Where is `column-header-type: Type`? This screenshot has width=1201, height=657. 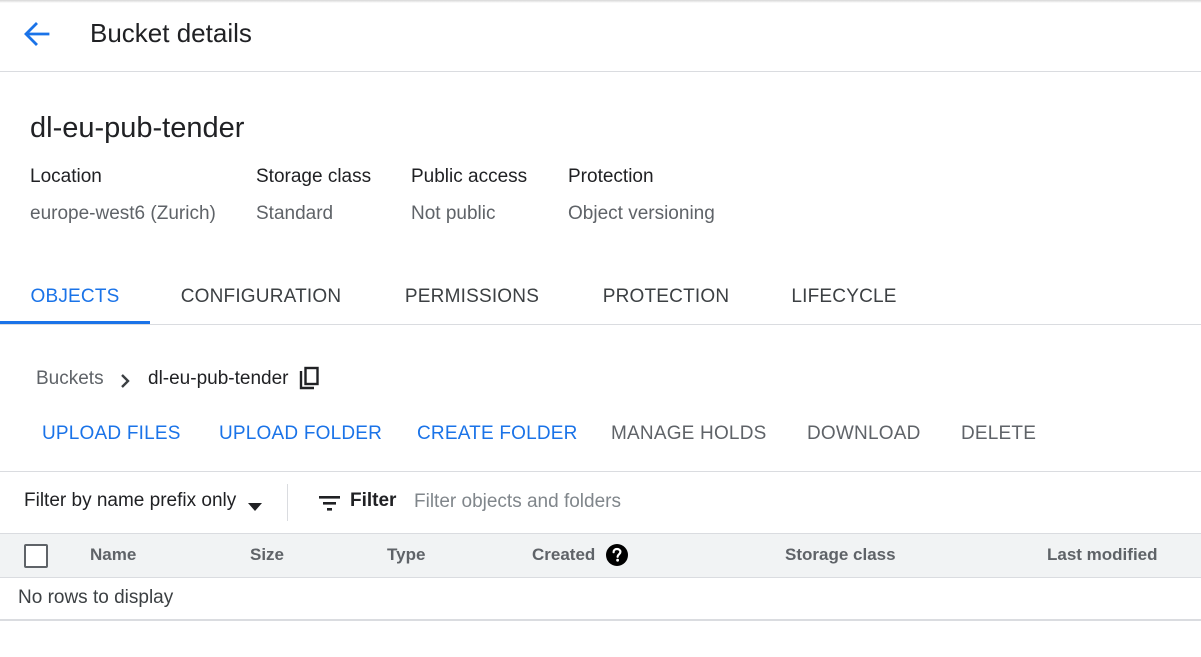 column-header-type: Type is located at coordinates (406, 555).